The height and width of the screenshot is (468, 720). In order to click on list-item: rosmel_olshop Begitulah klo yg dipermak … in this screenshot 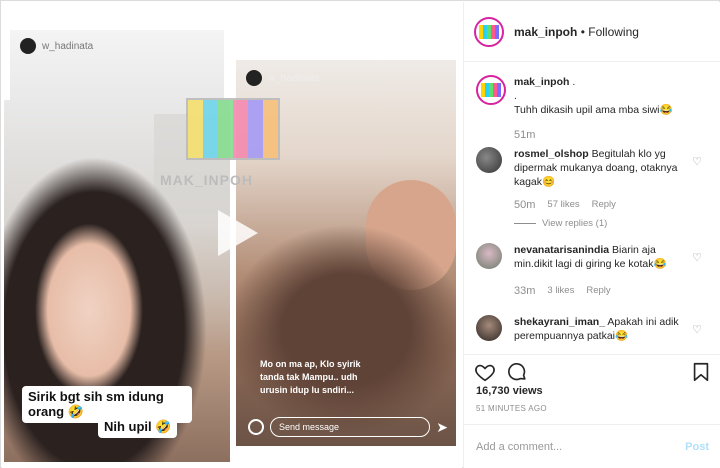, I will do `click(596, 190)`.